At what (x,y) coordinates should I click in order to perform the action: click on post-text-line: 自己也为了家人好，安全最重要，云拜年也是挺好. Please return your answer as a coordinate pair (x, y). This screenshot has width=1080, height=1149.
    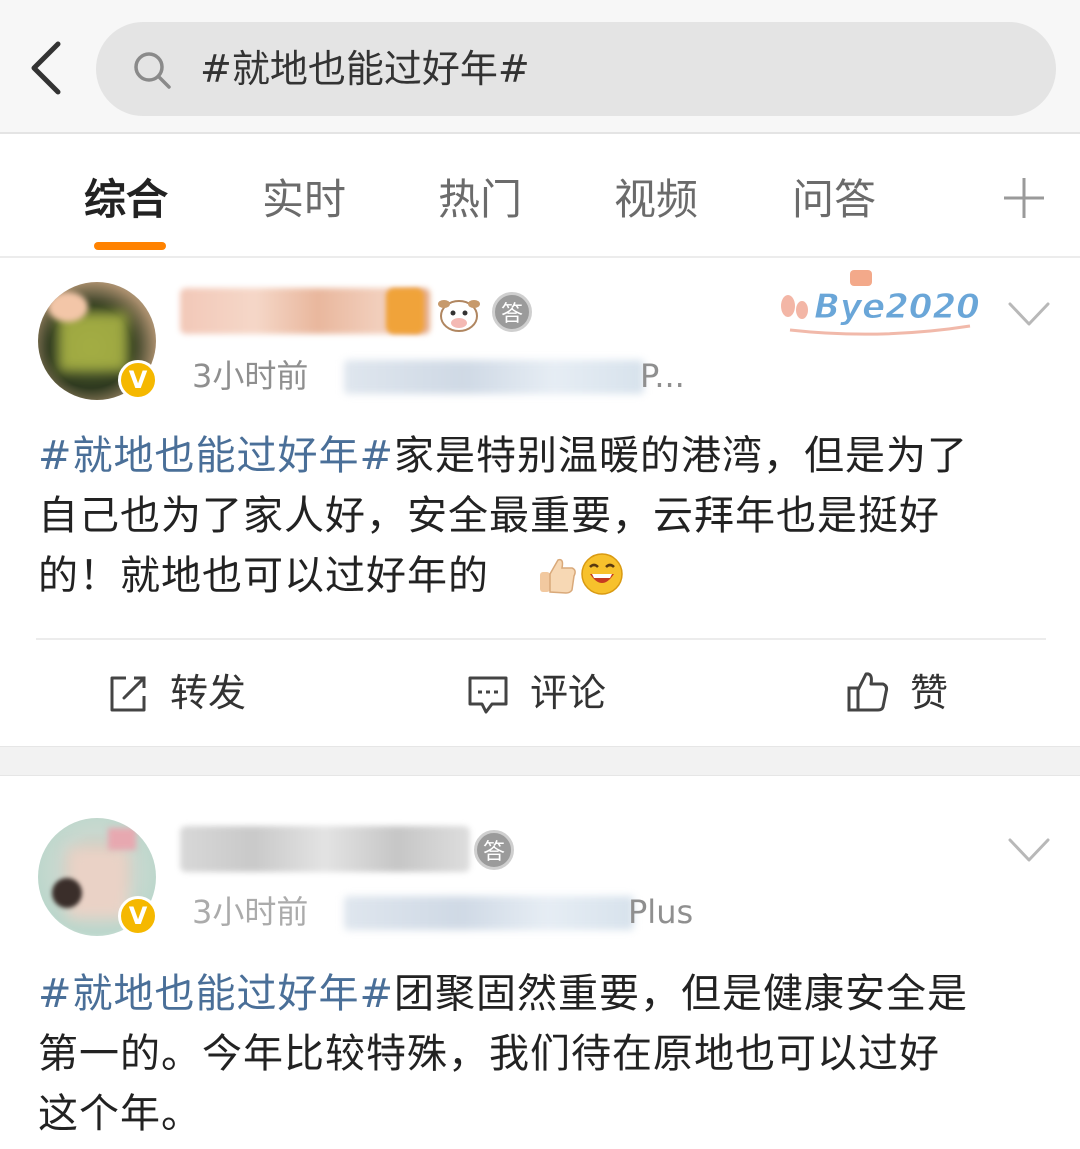
    Looking at the image, I should click on (489, 516).